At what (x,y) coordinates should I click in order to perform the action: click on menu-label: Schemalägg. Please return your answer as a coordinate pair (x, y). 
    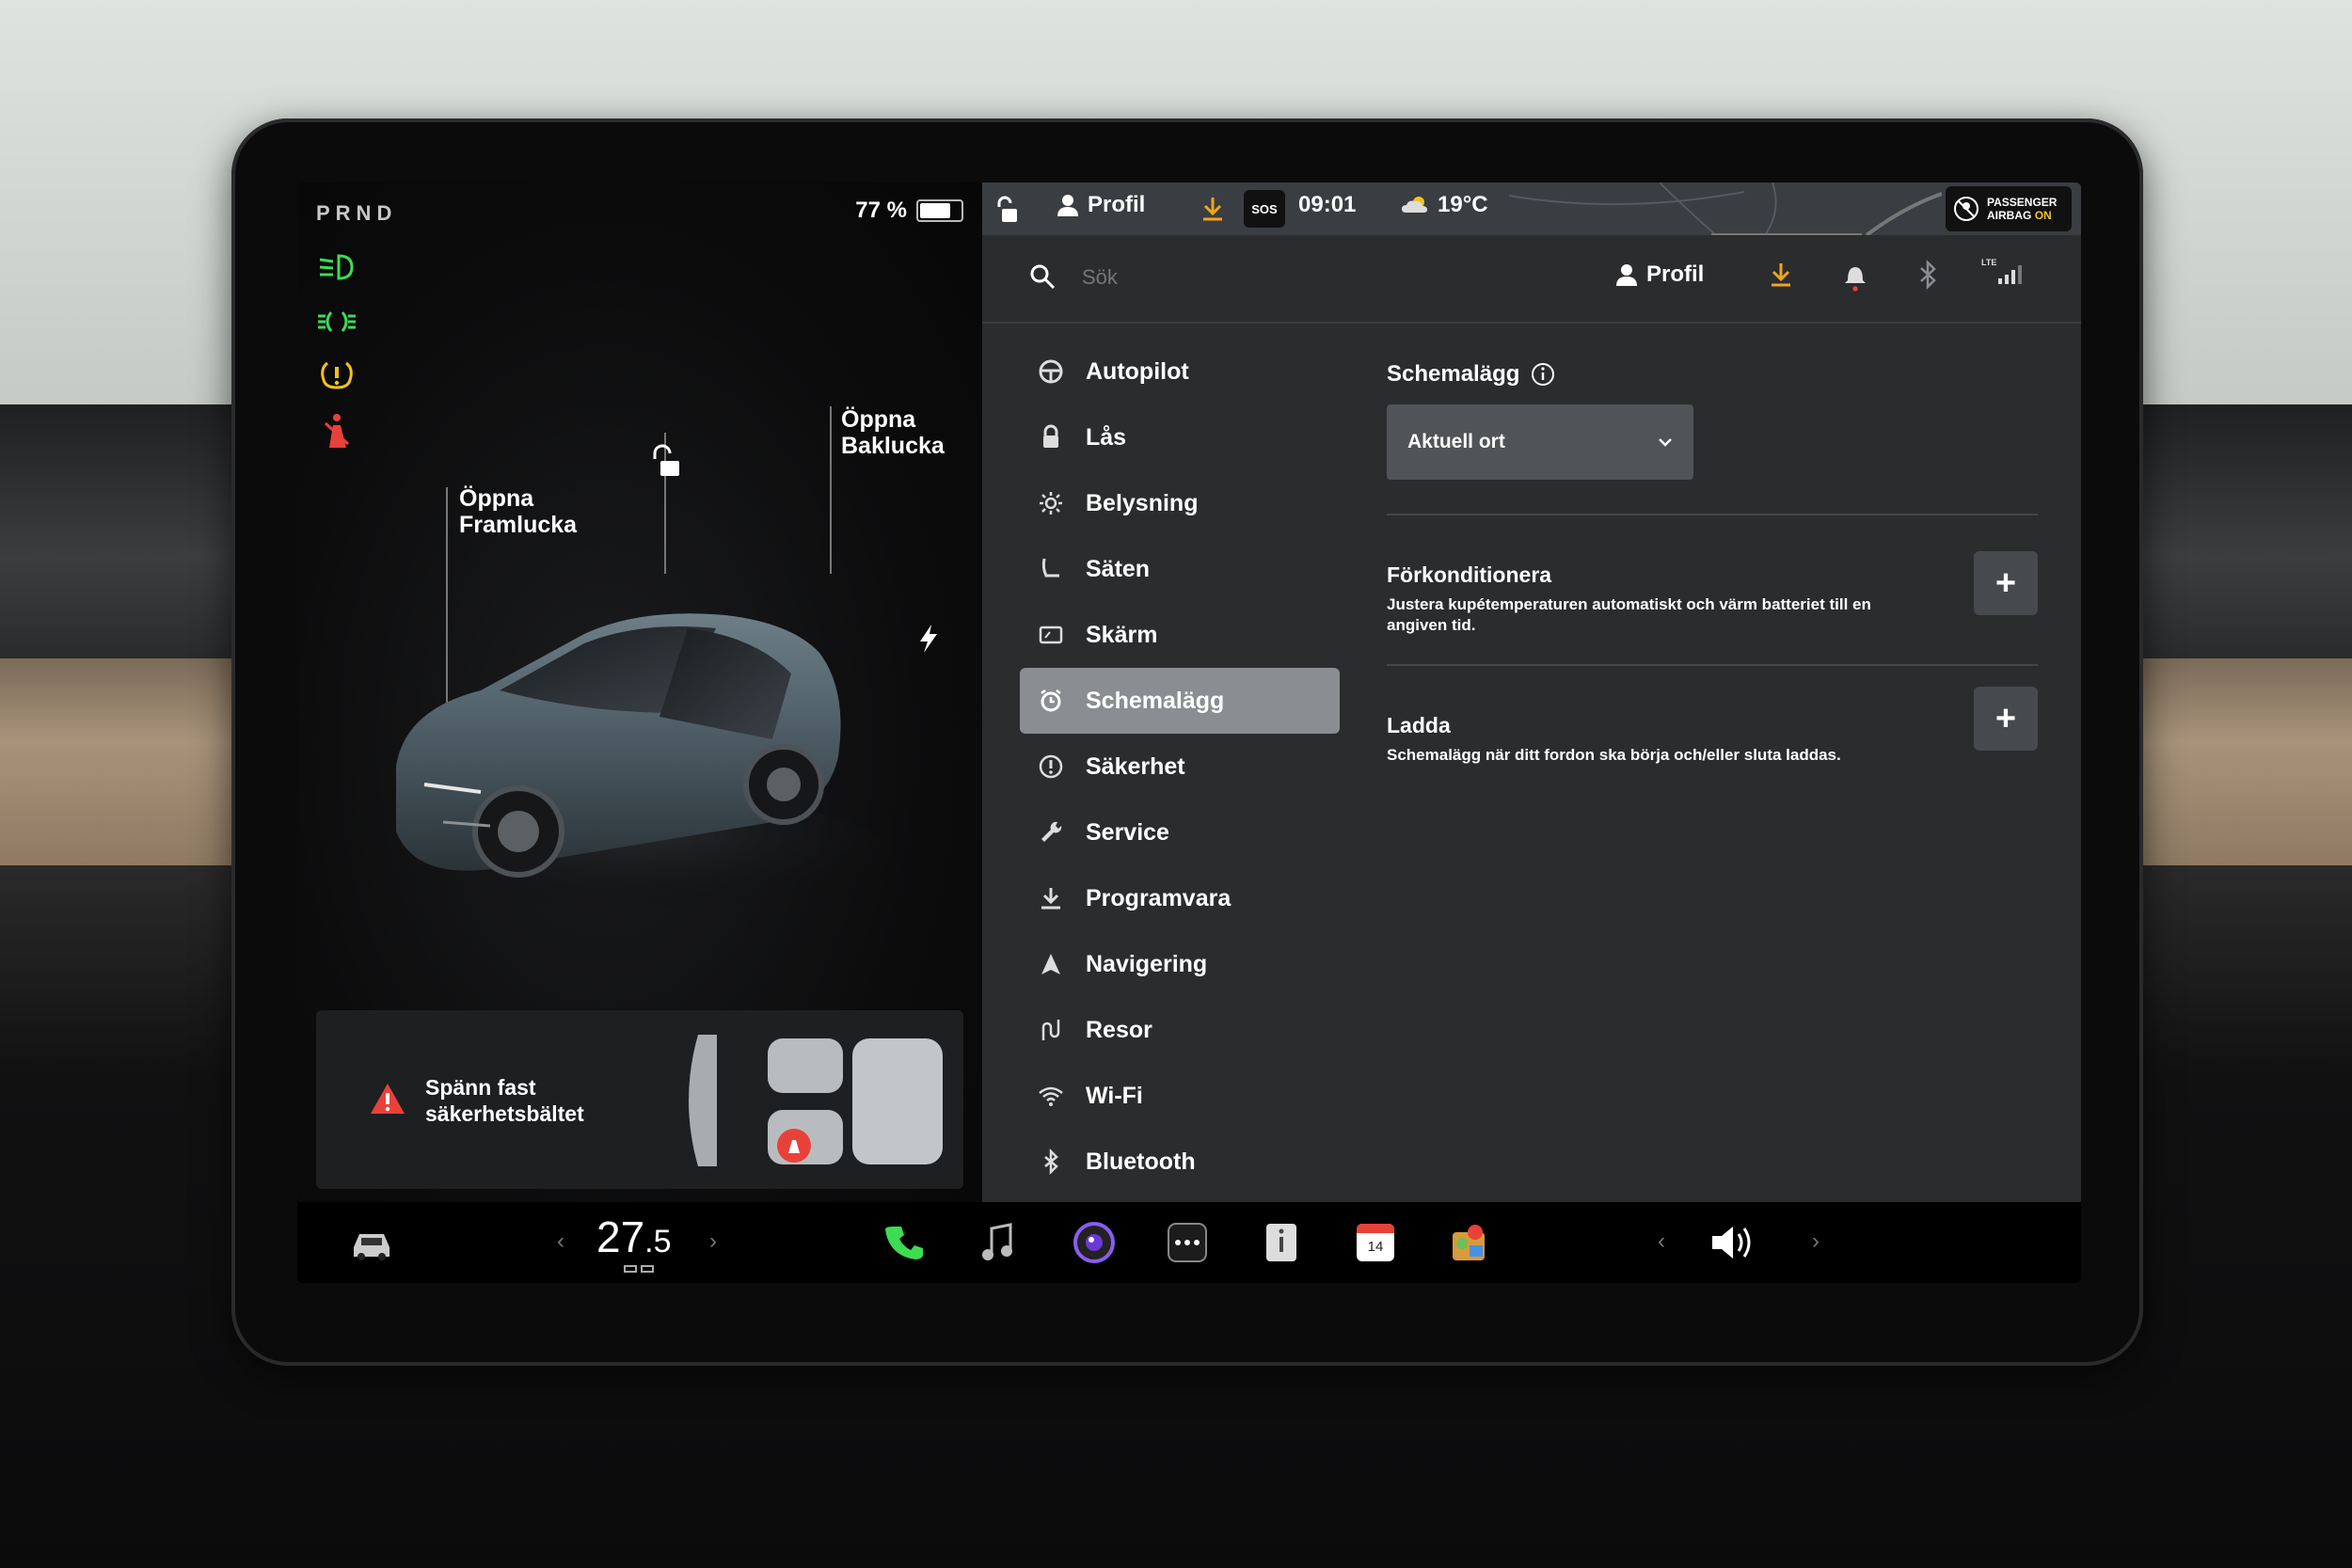
    Looking at the image, I should click on (1155, 700).